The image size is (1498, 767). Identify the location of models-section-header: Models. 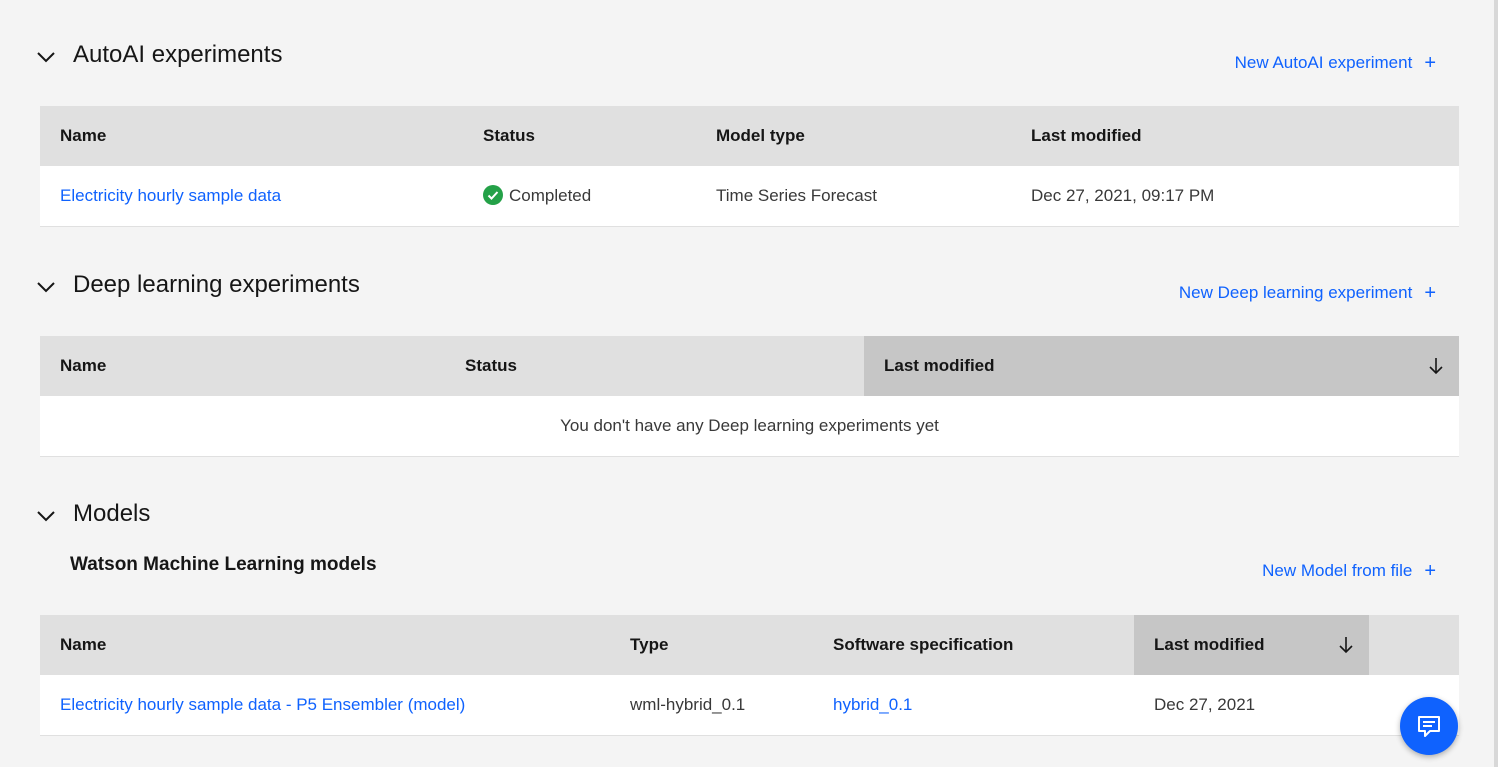
(749, 516).